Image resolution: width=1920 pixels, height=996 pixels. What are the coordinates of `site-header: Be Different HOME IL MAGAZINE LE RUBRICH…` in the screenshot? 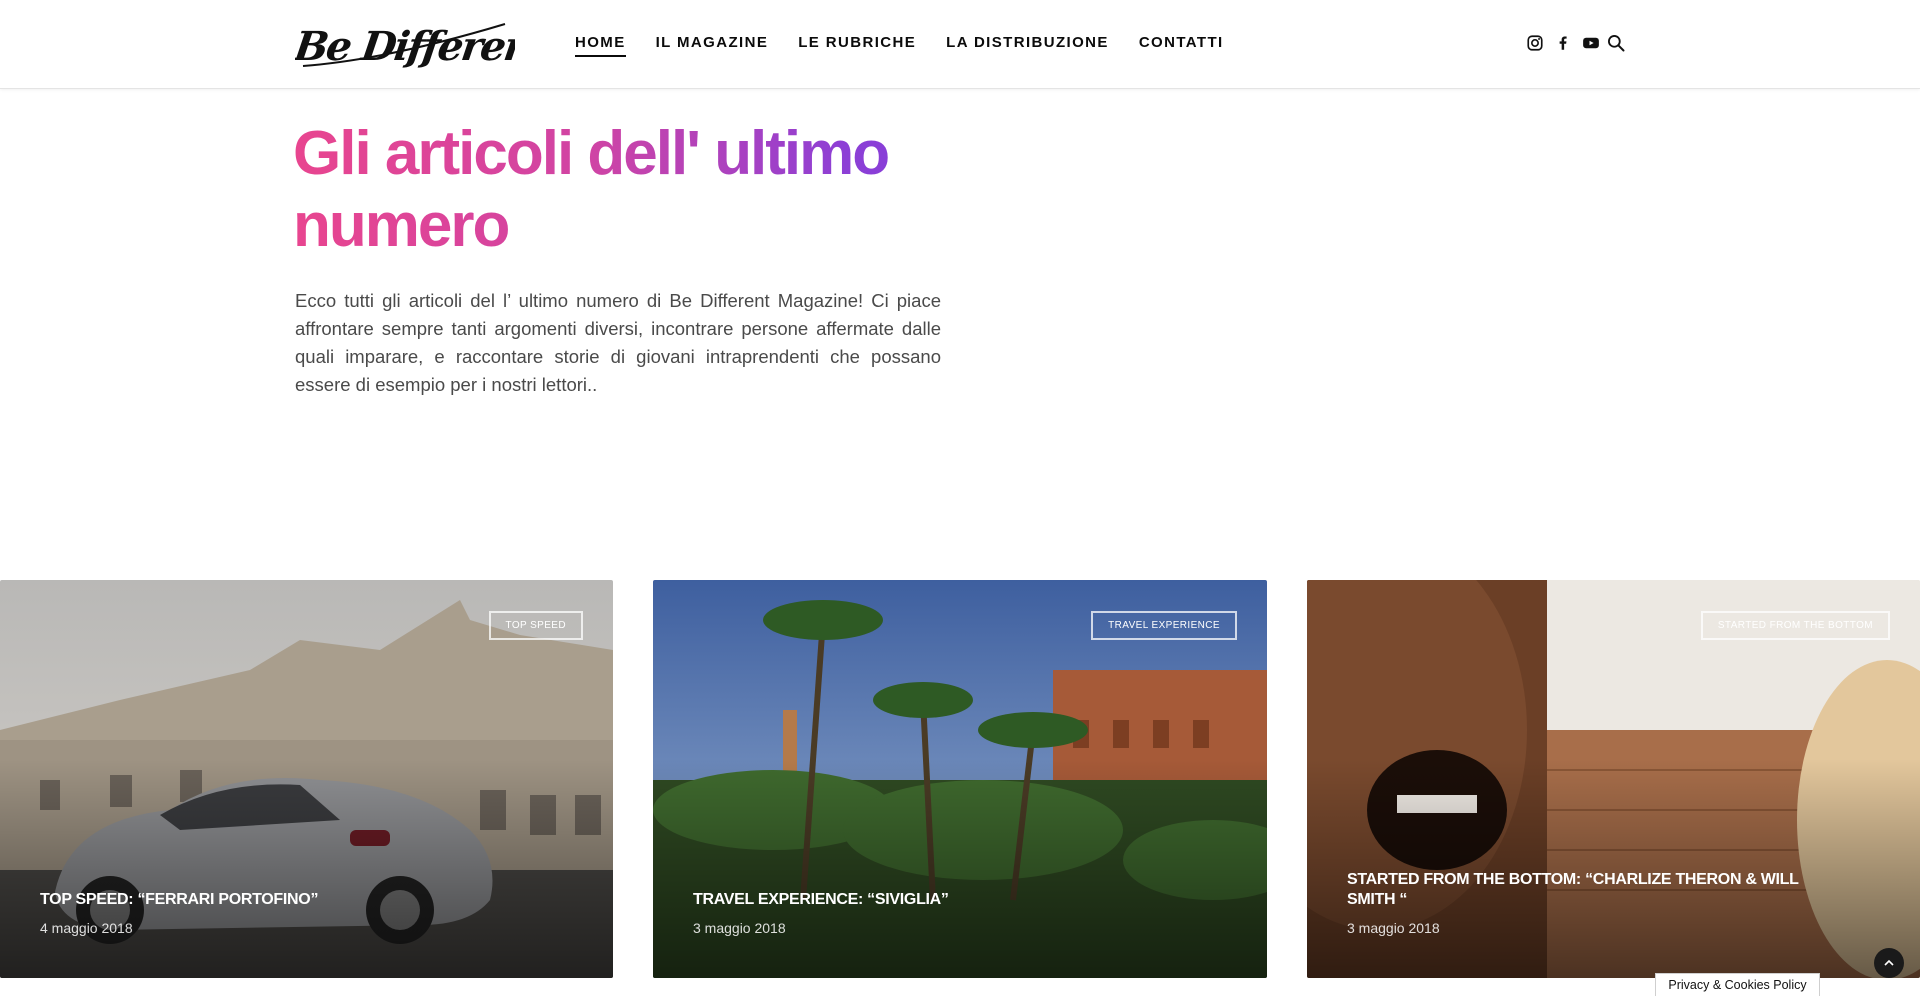 It's located at (960, 44).